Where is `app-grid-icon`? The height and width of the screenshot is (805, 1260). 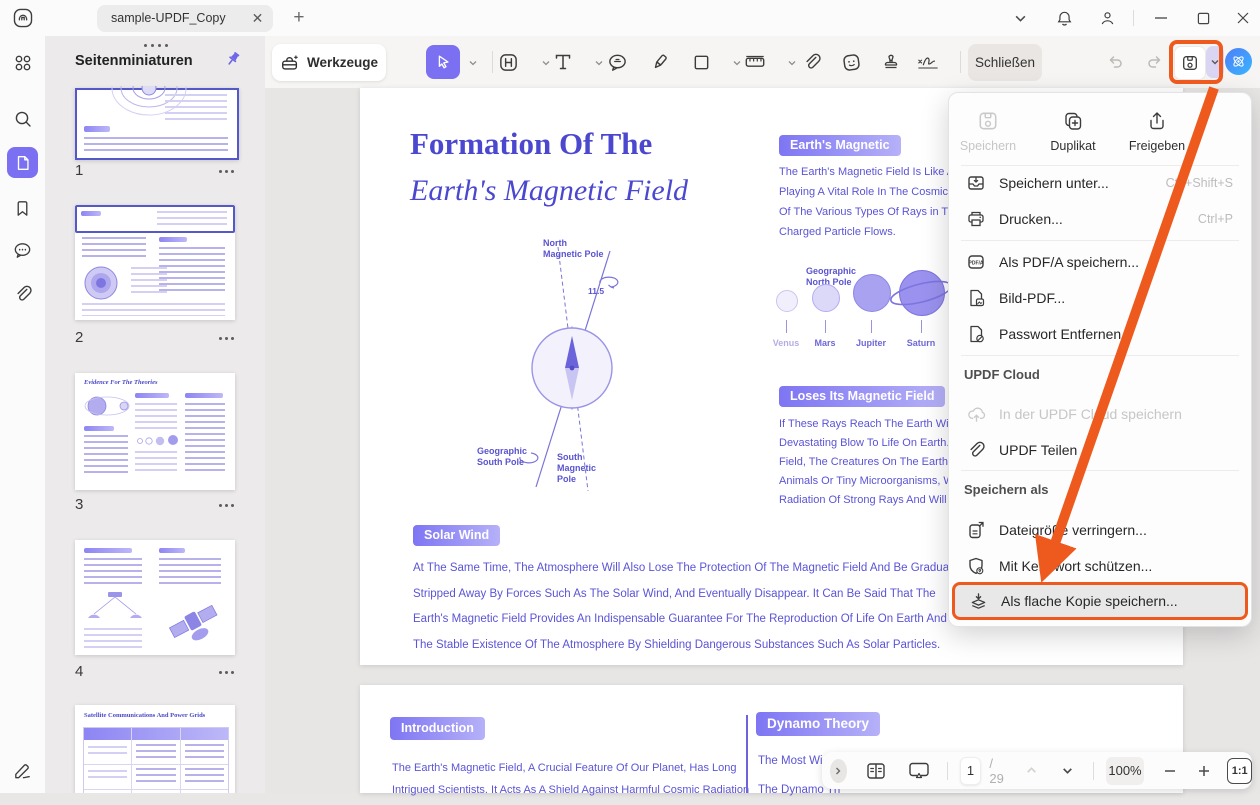
app-grid-icon is located at coordinates (22, 62).